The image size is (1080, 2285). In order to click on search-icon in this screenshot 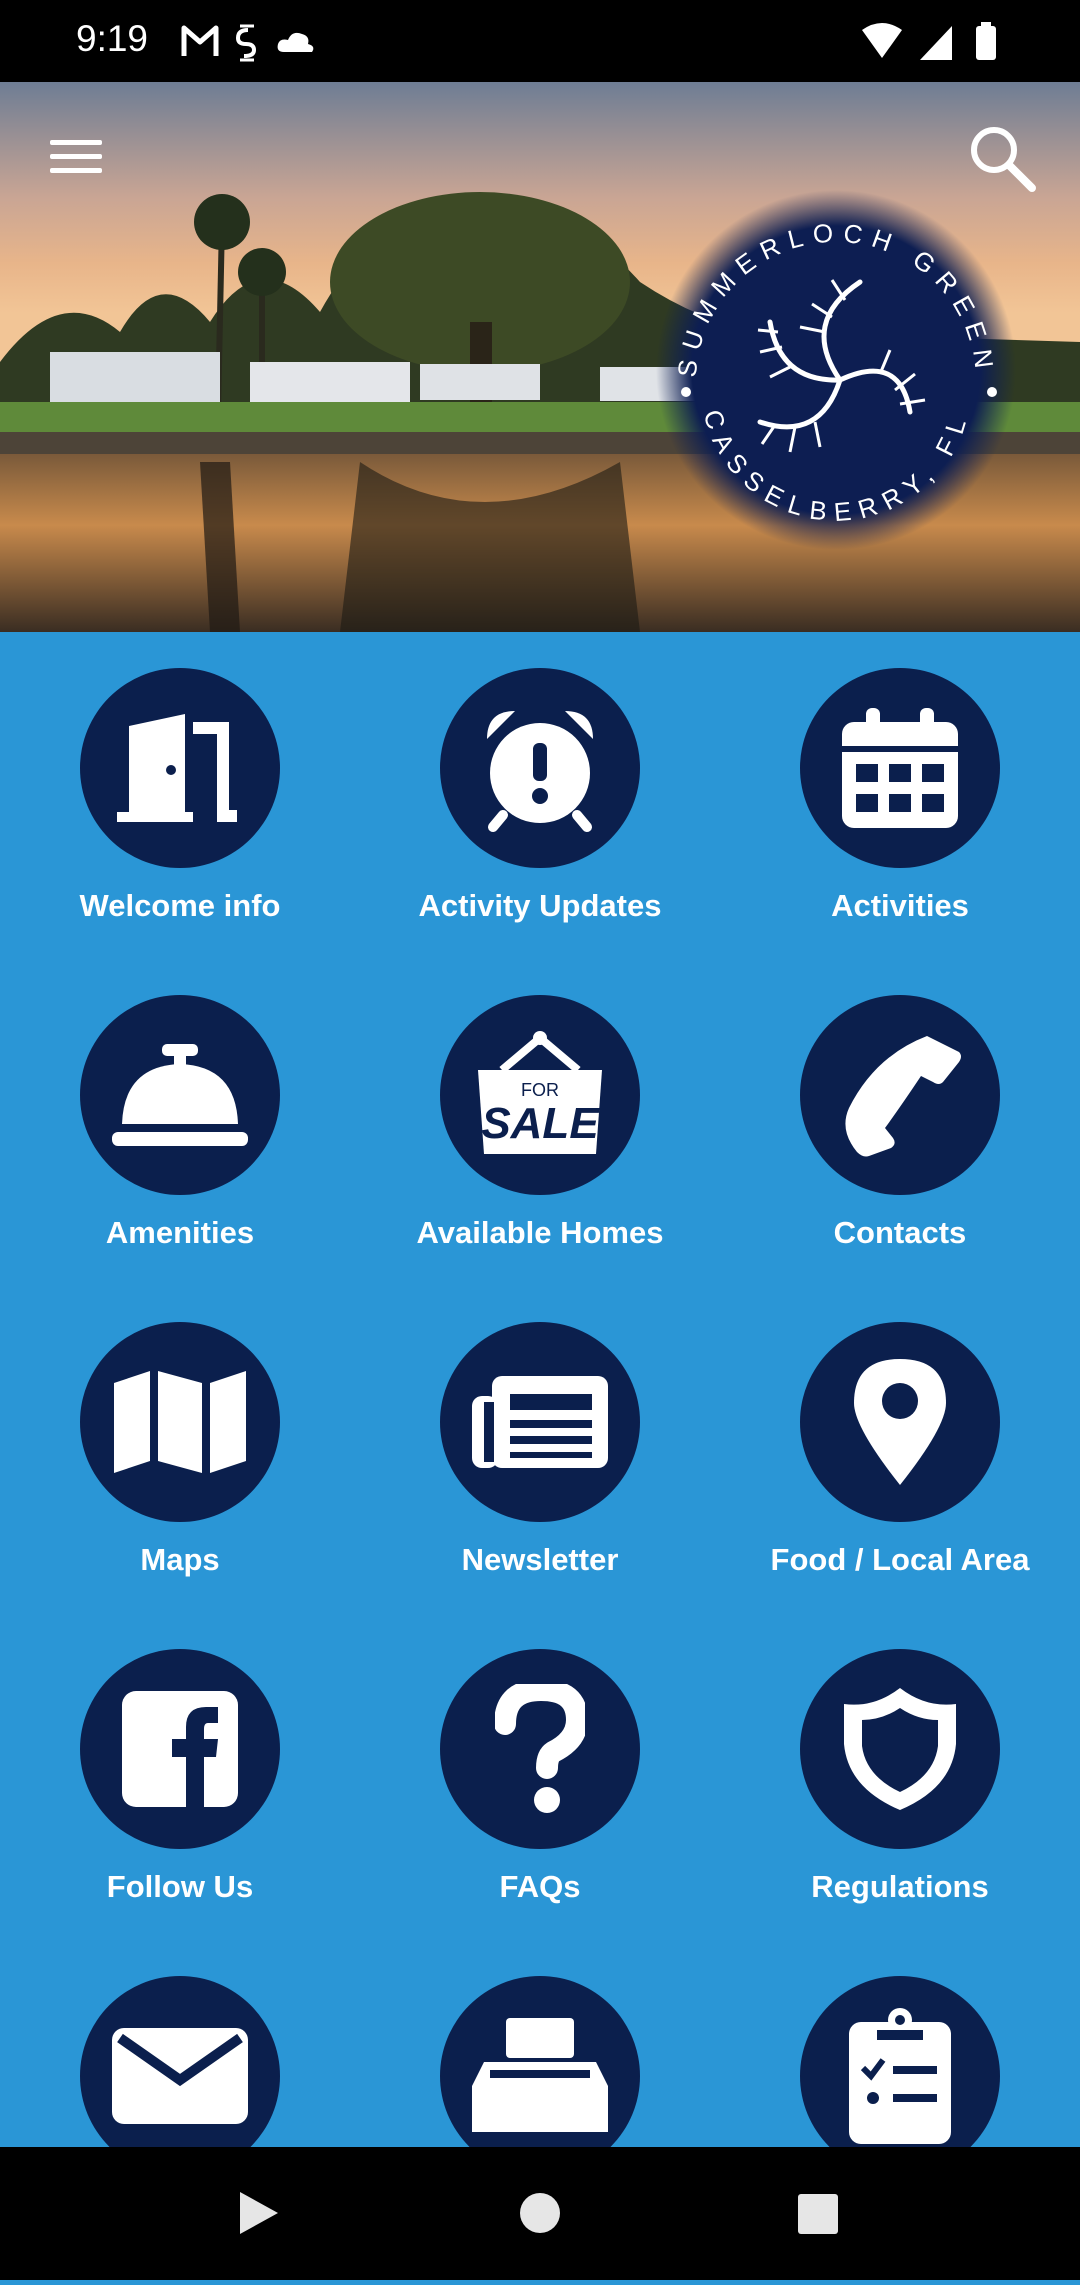, I will do `click(1003, 159)`.